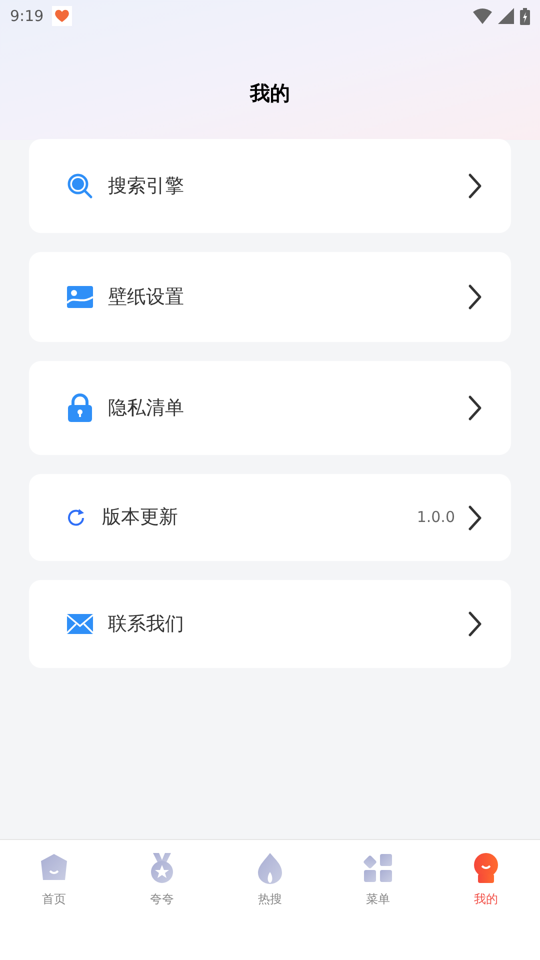  What do you see at coordinates (525, 16) in the screenshot?
I see `battery-icon` at bounding box center [525, 16].